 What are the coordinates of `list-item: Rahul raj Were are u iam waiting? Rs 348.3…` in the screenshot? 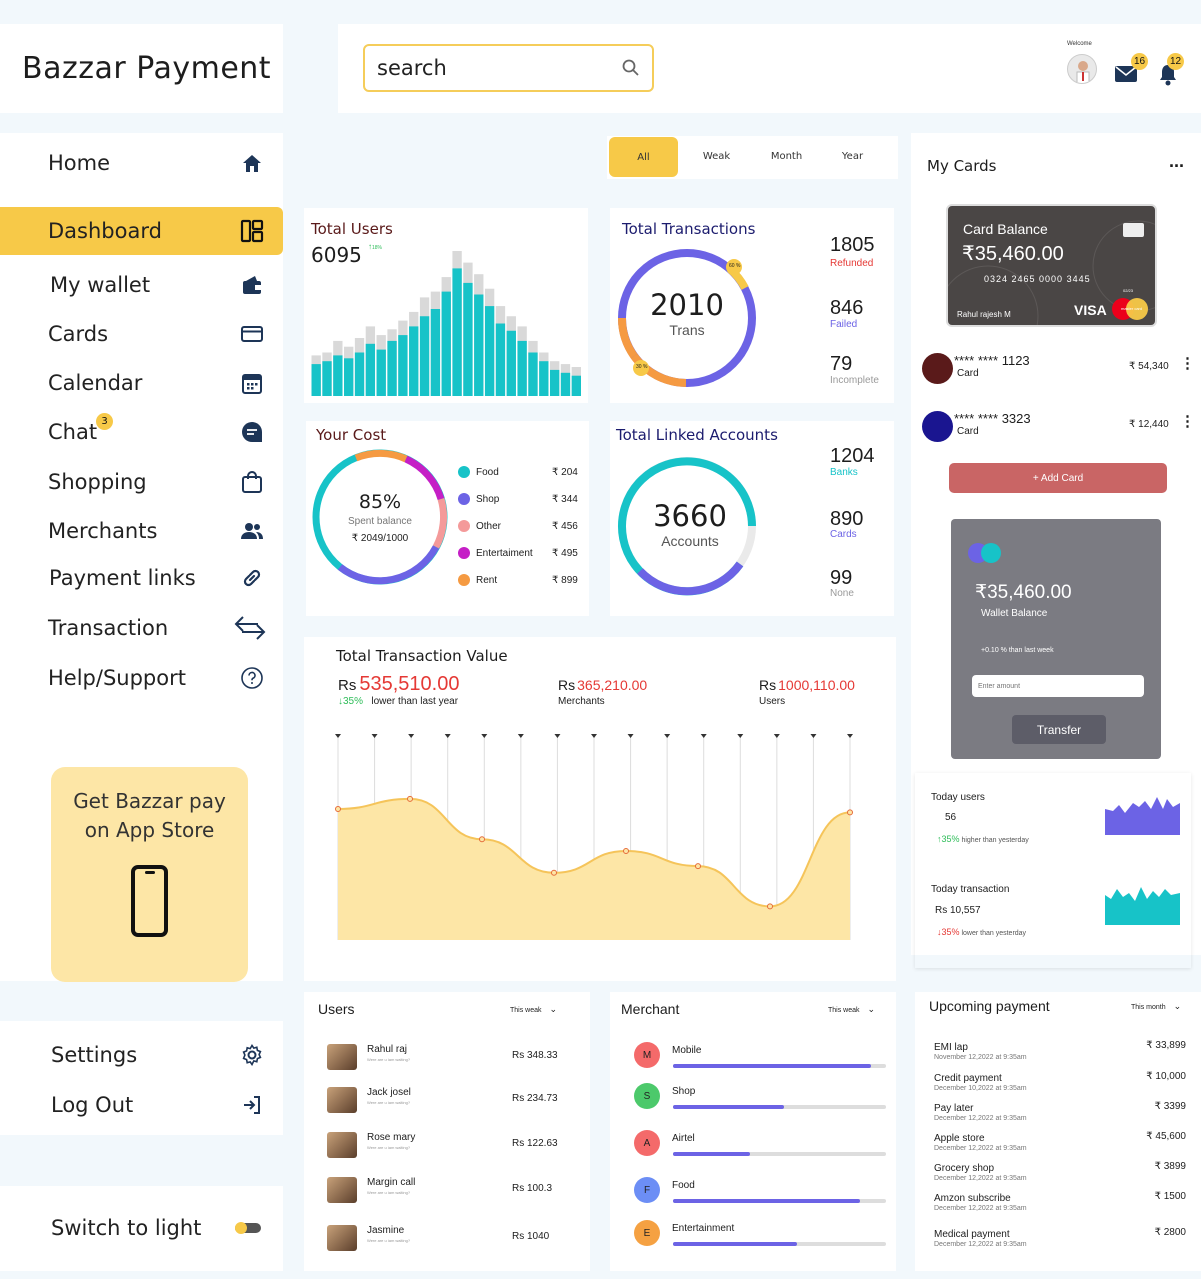 It's located at (452, 1056).